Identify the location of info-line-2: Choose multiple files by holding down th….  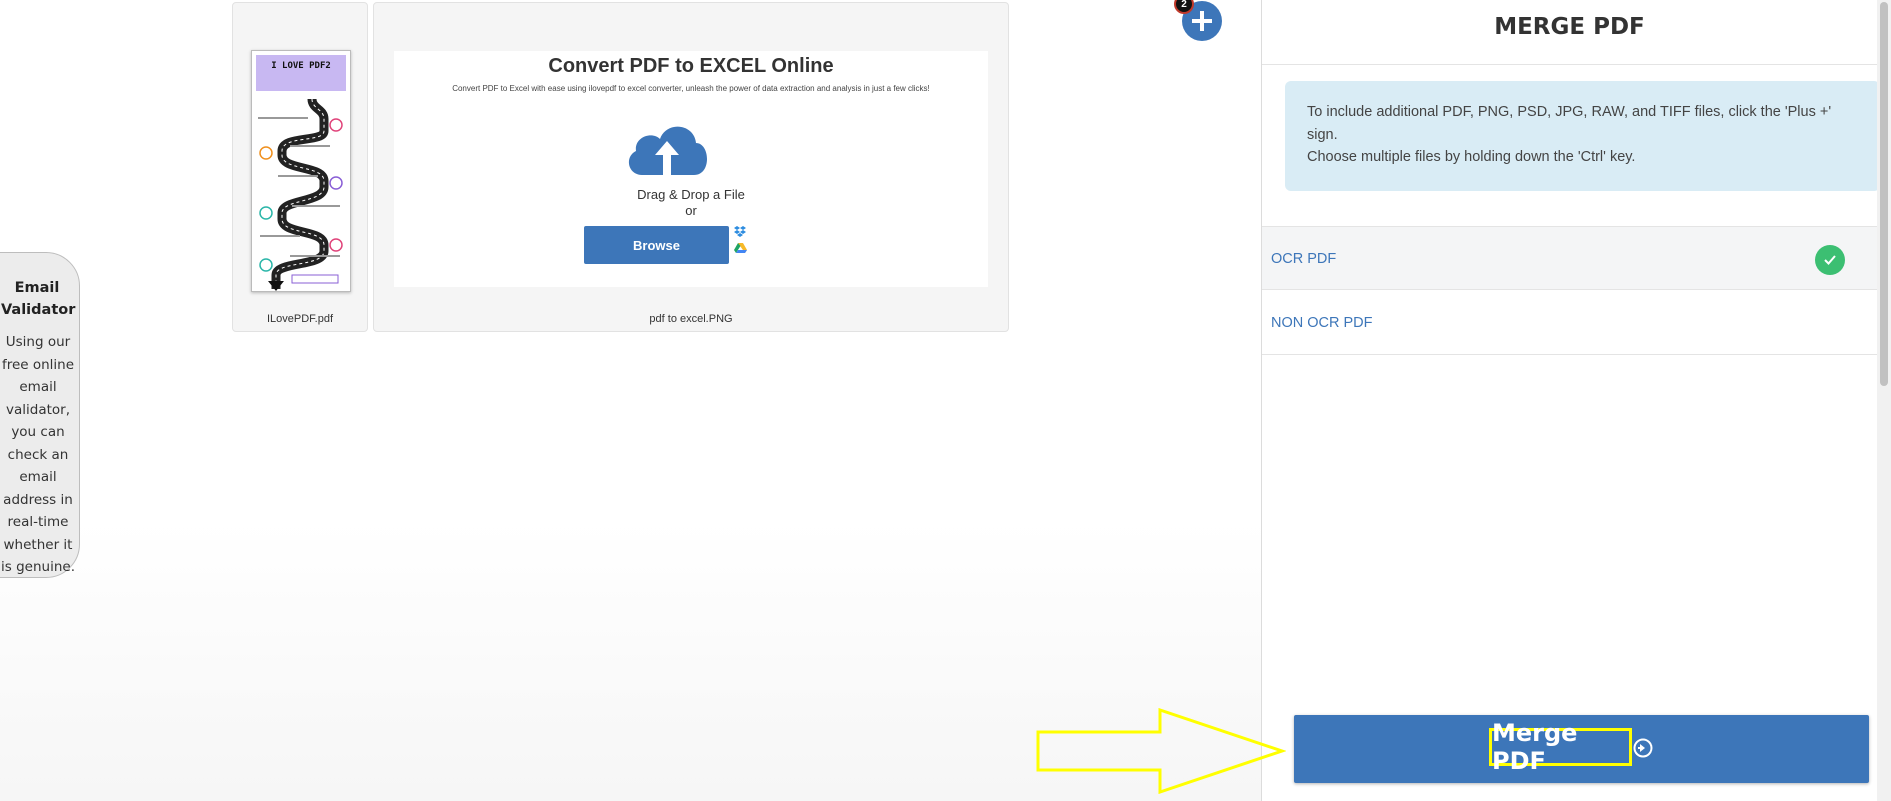
(1471, 157).